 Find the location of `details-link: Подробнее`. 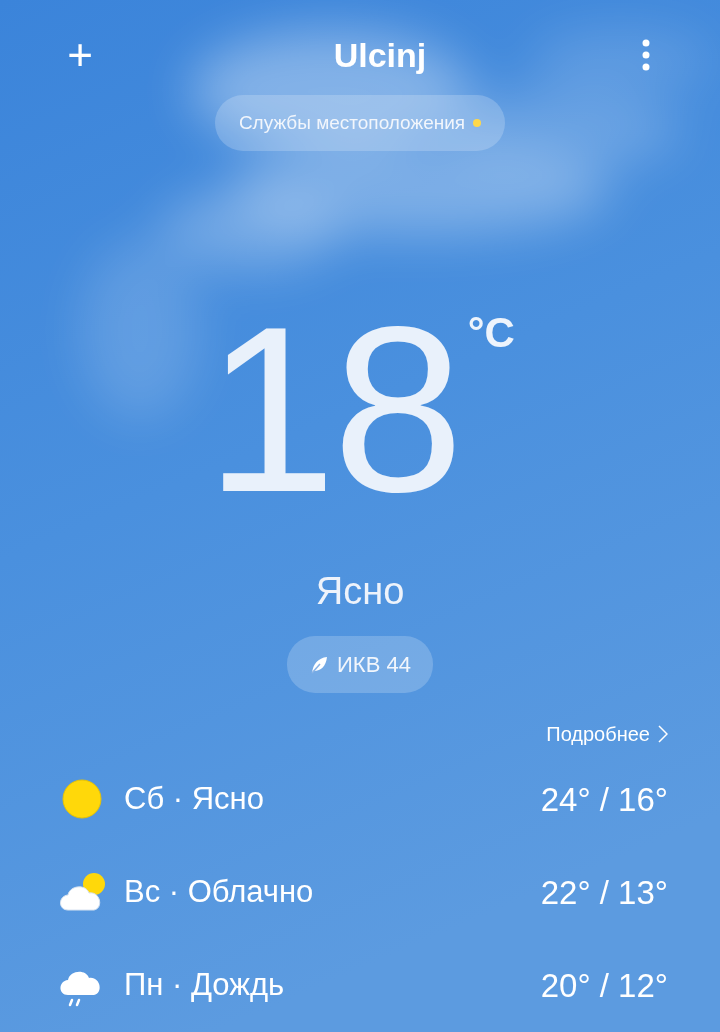

details-link: Подробнее is located at coordinates (607, 734).